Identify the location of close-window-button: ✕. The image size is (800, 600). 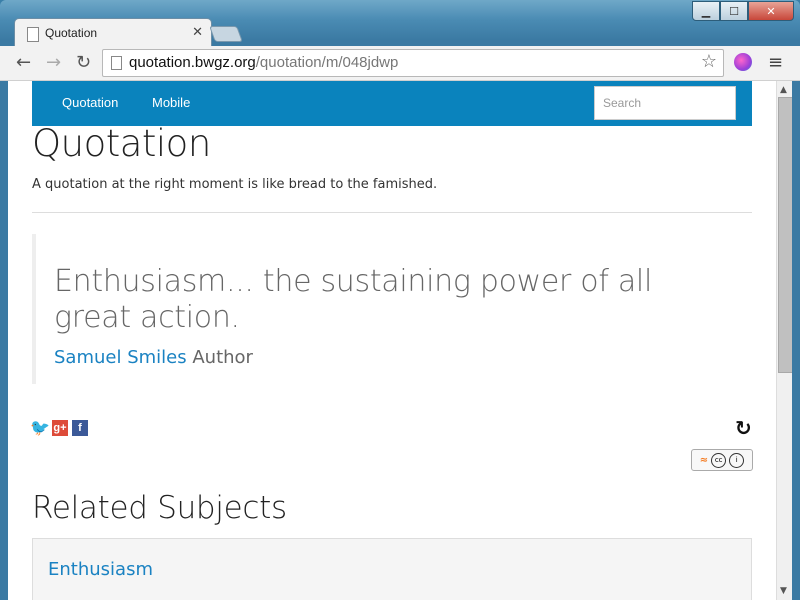
(771, 11).